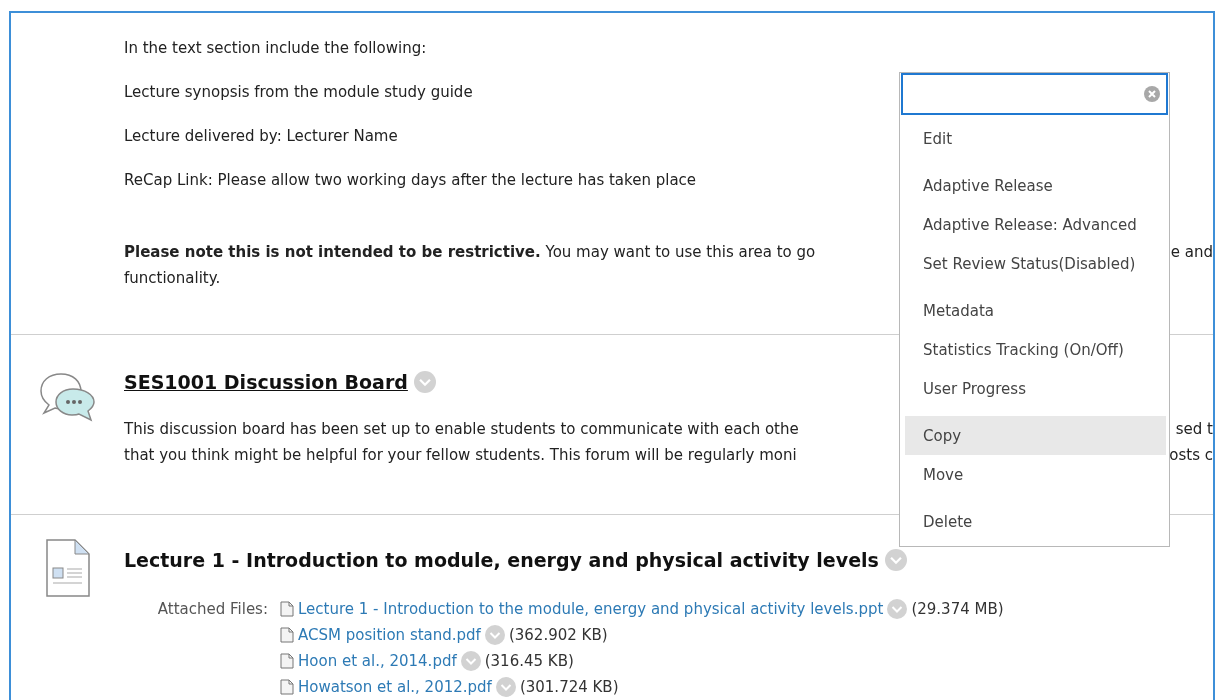  I want to click on menu-item: Delete, so click(1035, 521).